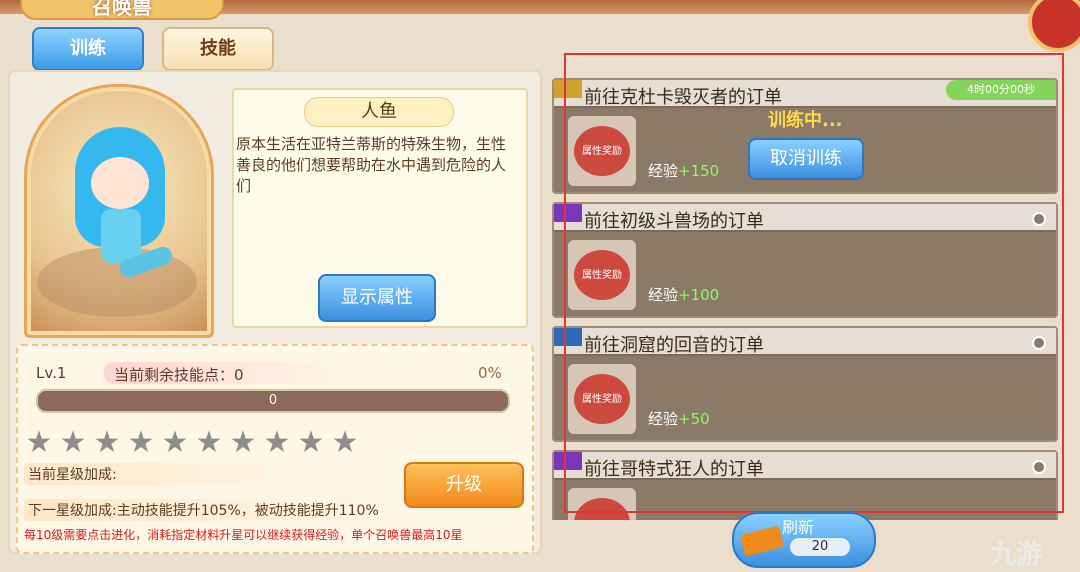 The width and height of the screenshot is (1080, 572). I want to click on tab-skill: 技能, so click(218, 49).